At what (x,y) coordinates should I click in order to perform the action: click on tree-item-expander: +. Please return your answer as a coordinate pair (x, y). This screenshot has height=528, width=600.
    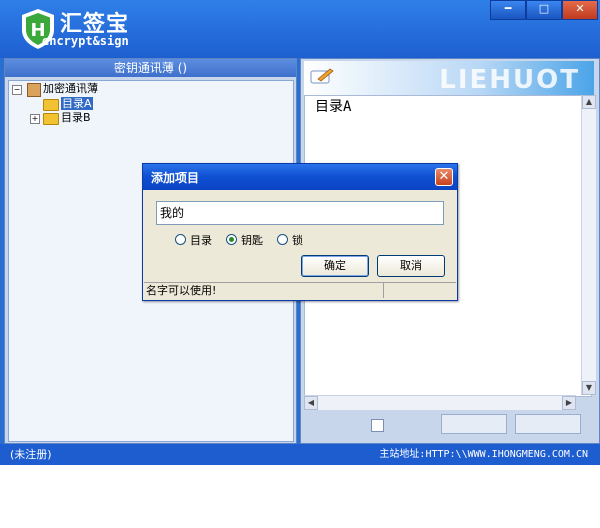
    Looking at the image, I should click on (35, 119).